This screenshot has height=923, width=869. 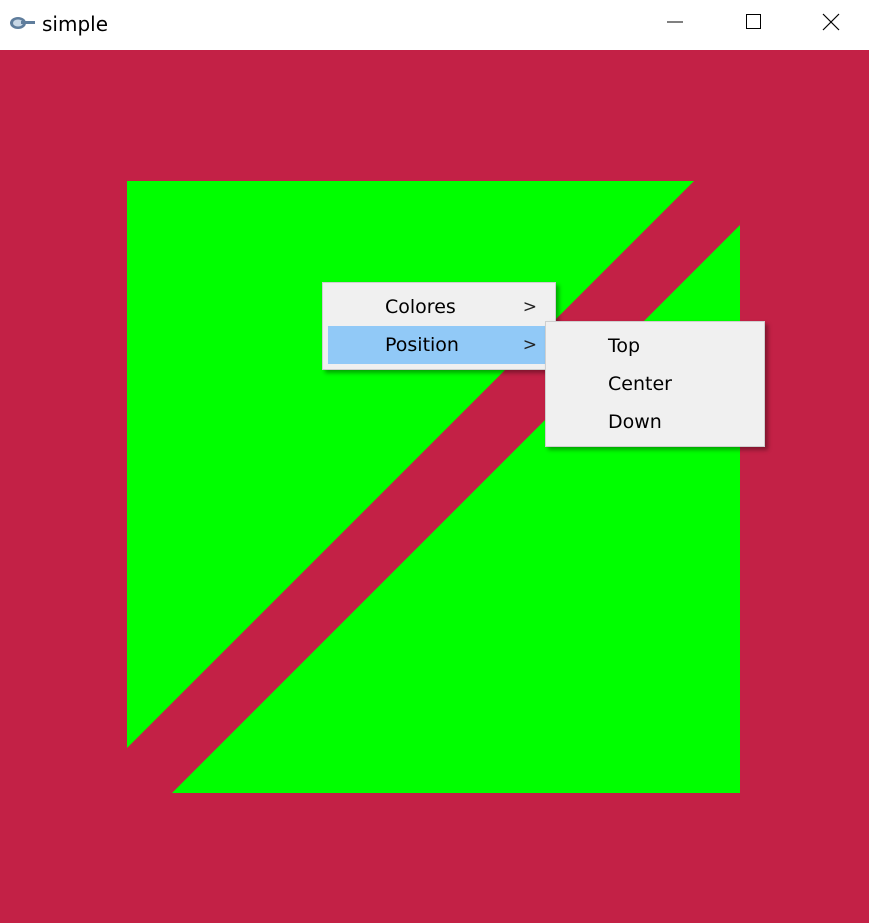 I want to click on close-icon, so click(x=831, y=22).